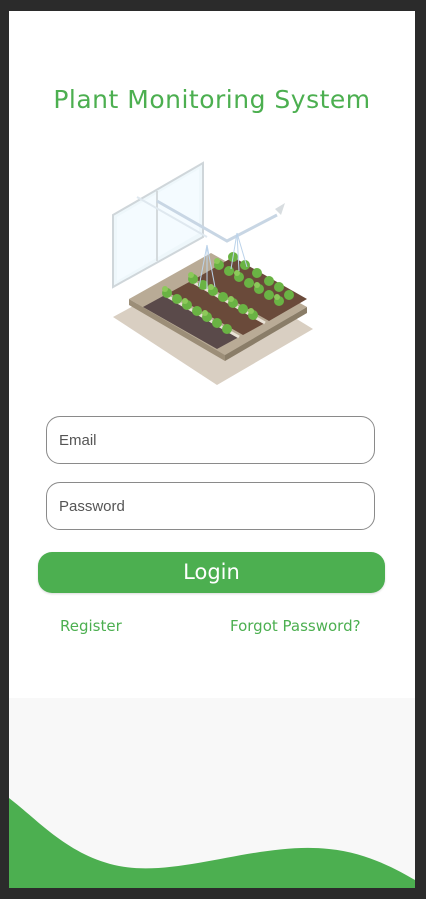 Image resolution: width=426 pixels, height=899 pixels. I want to click on register-link: Register, so click(91, 626).